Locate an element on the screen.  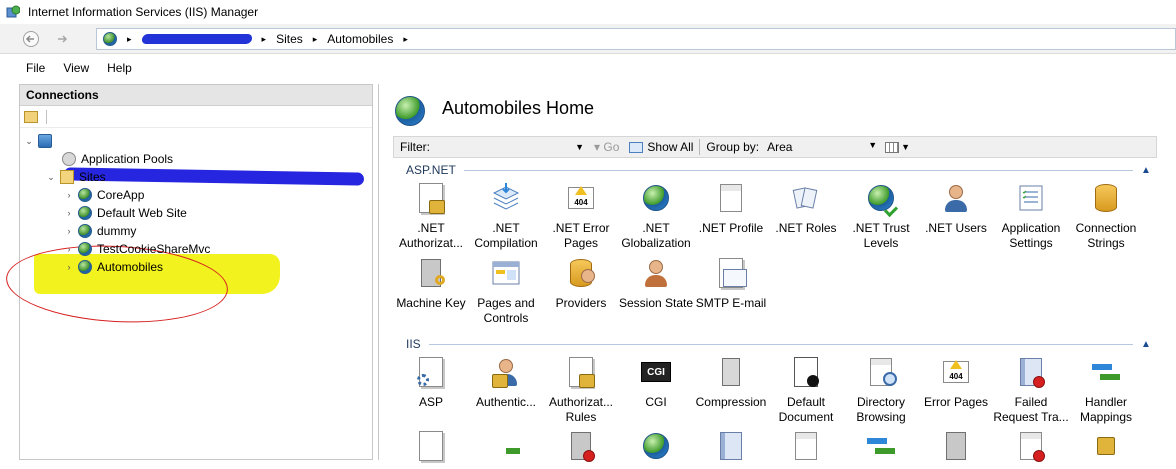
breadcrumb-automobiles: Automobiles is located at coordinates (360, 39).